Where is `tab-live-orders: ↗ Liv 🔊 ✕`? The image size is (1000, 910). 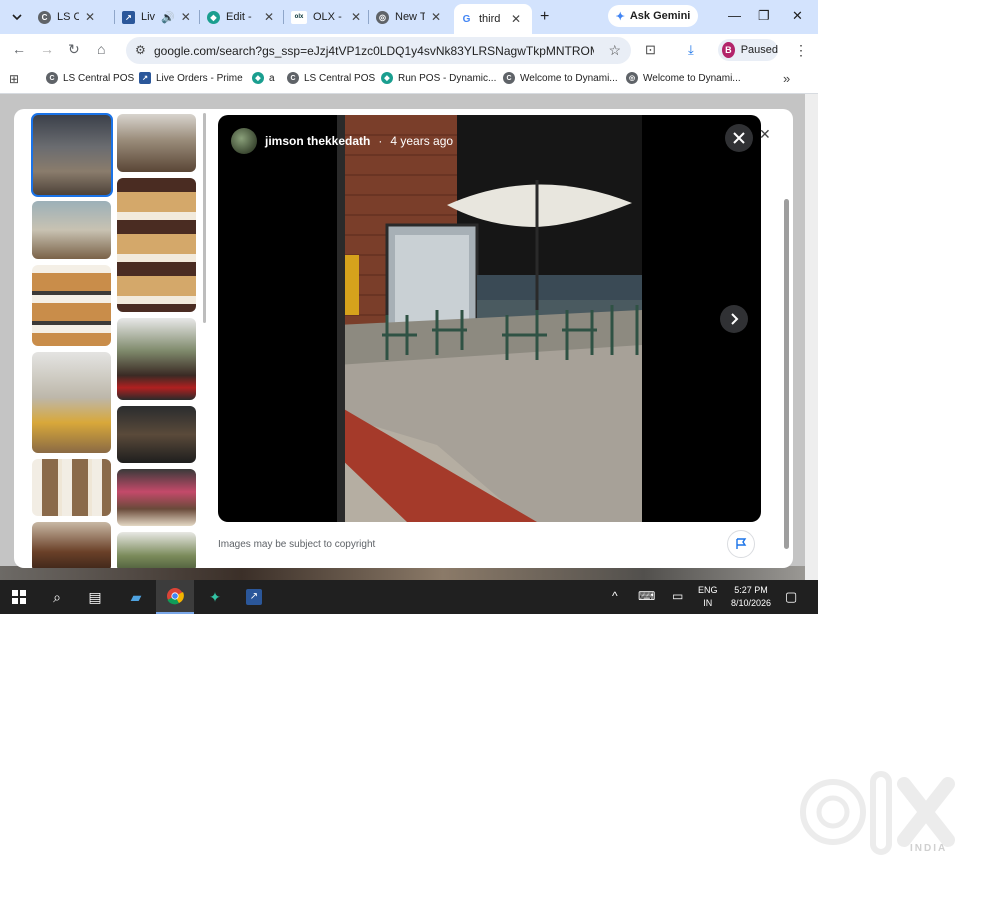
tab-live-orders: ↗ Liv 🔊 ✕ is located at coordinates (156, 17).